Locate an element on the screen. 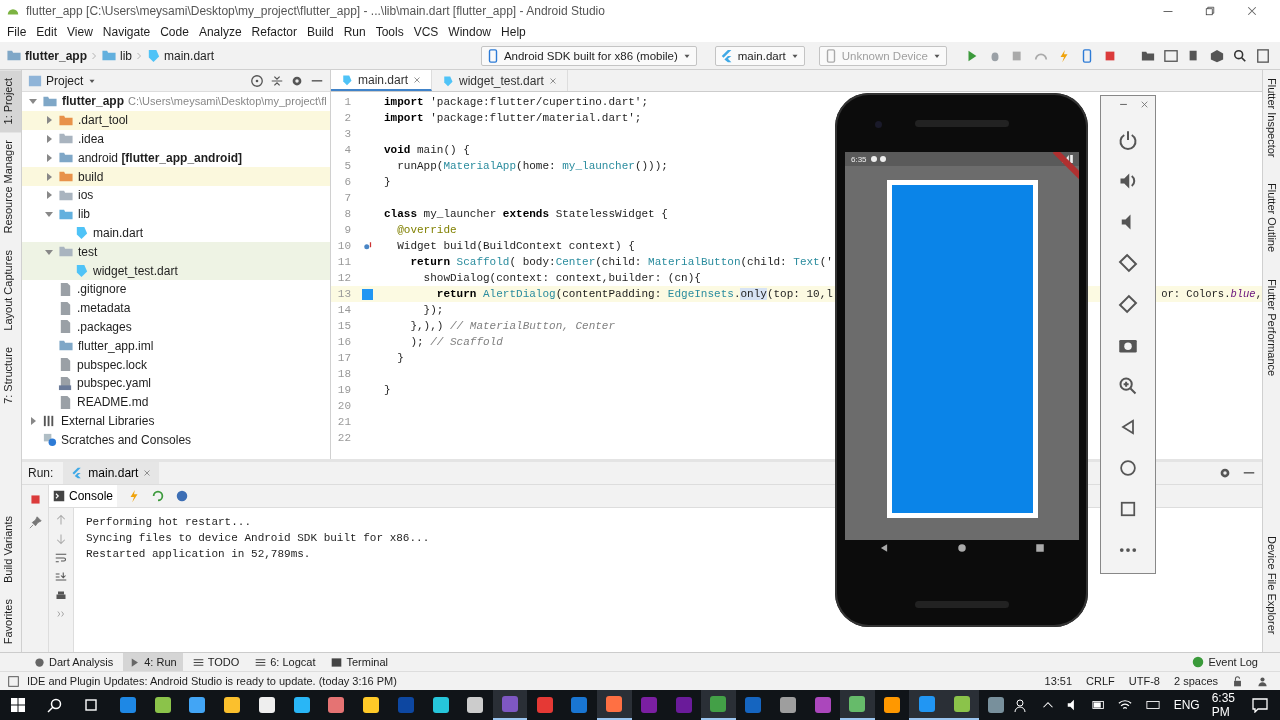 The width and height of the screenshot is (1280, 720). run-config-dropdown: main.dart is located at coordinates (759, 55).